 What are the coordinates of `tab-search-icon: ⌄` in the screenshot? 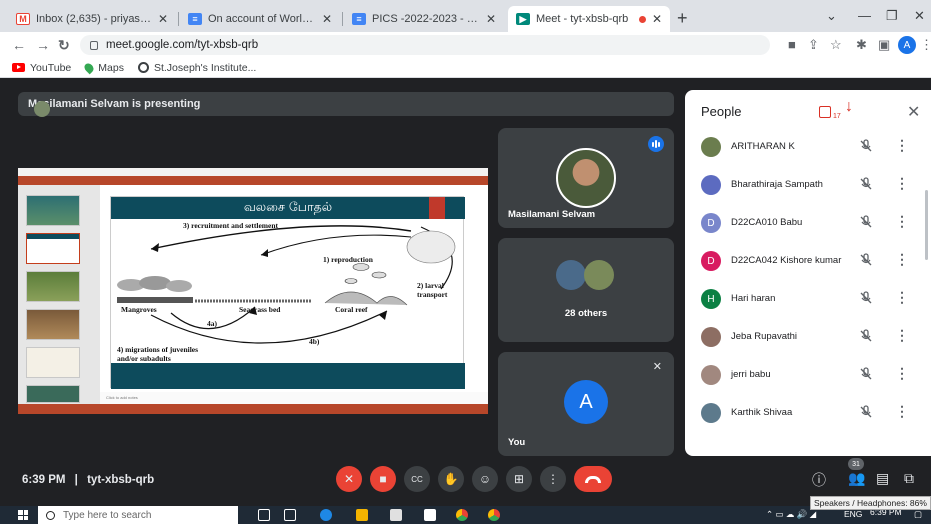 It's located at (831, 16).